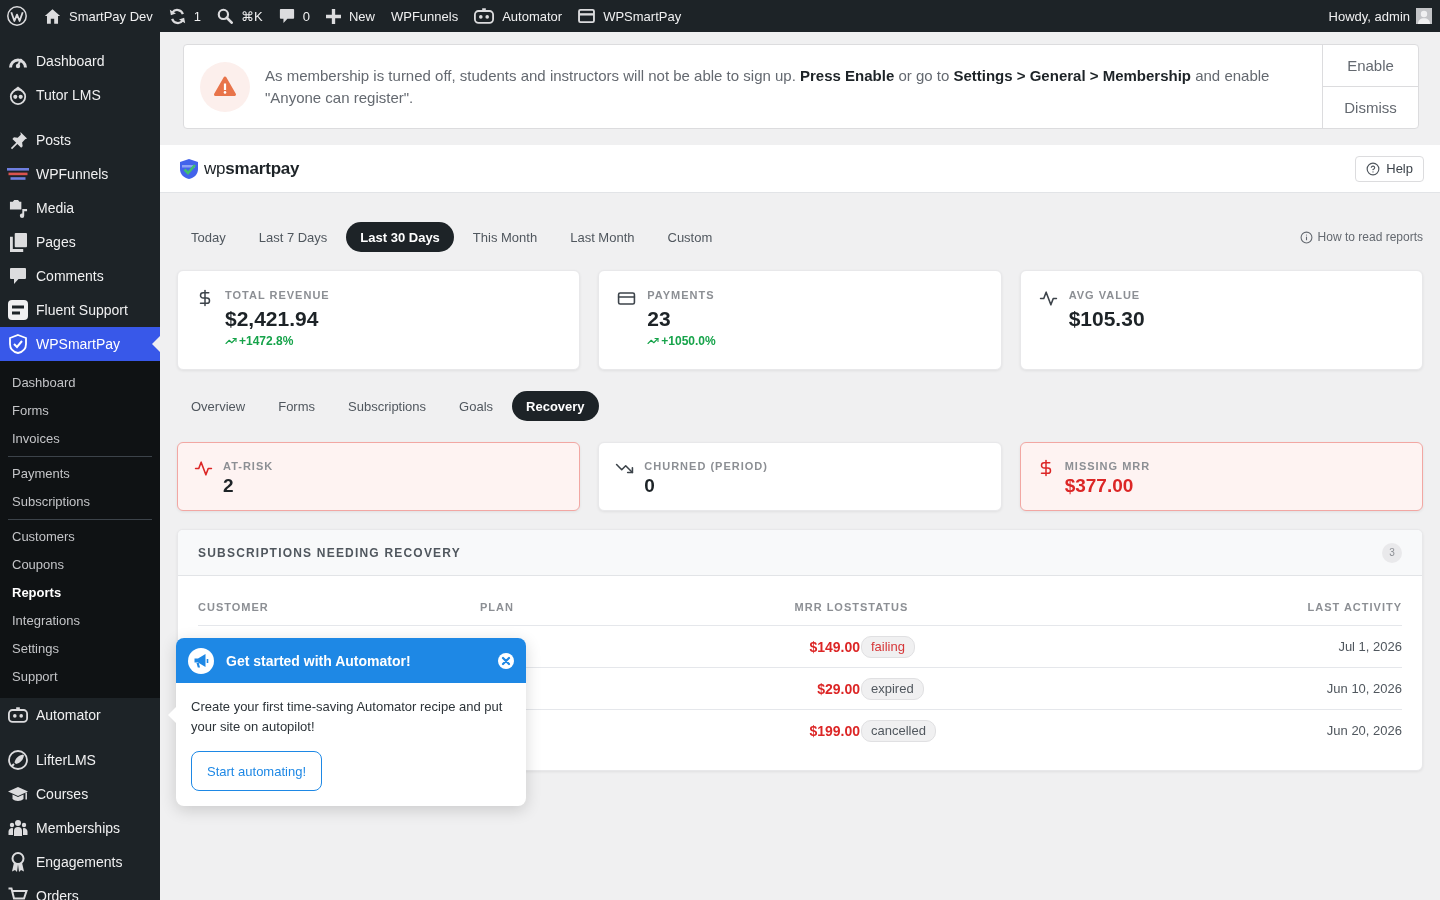 The height and width of the screenshot is (900, 1440). Describe the element at coordinates (80, 621) in the screenshot. I see `submenu-item: Integrations` at that location.